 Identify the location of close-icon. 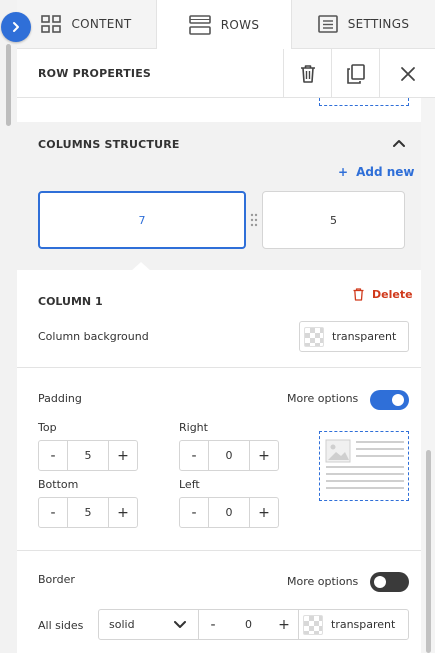
(407, 73).